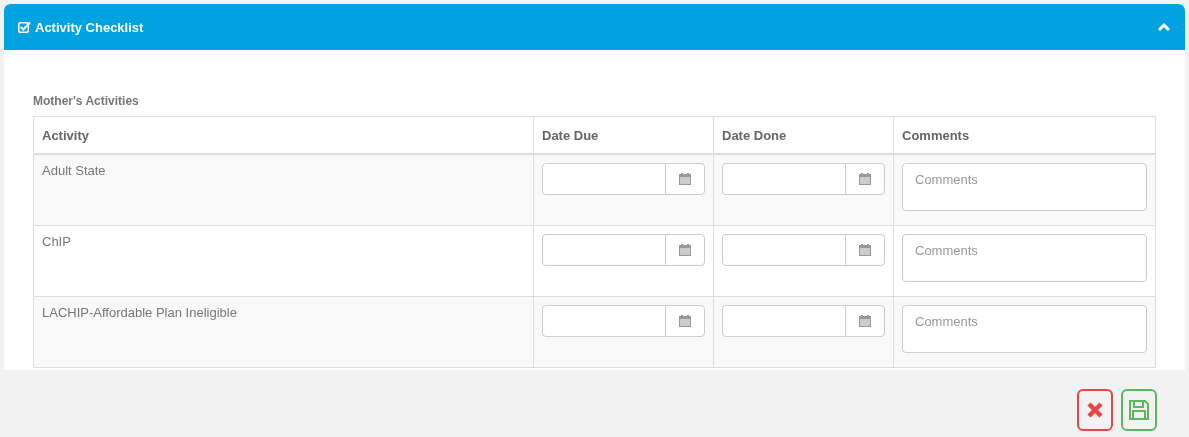 The image size is (1189, 437). Describe the element at coordinates (56, 241) in the screenshot. I see `activity-cell: ChIP` at that location.